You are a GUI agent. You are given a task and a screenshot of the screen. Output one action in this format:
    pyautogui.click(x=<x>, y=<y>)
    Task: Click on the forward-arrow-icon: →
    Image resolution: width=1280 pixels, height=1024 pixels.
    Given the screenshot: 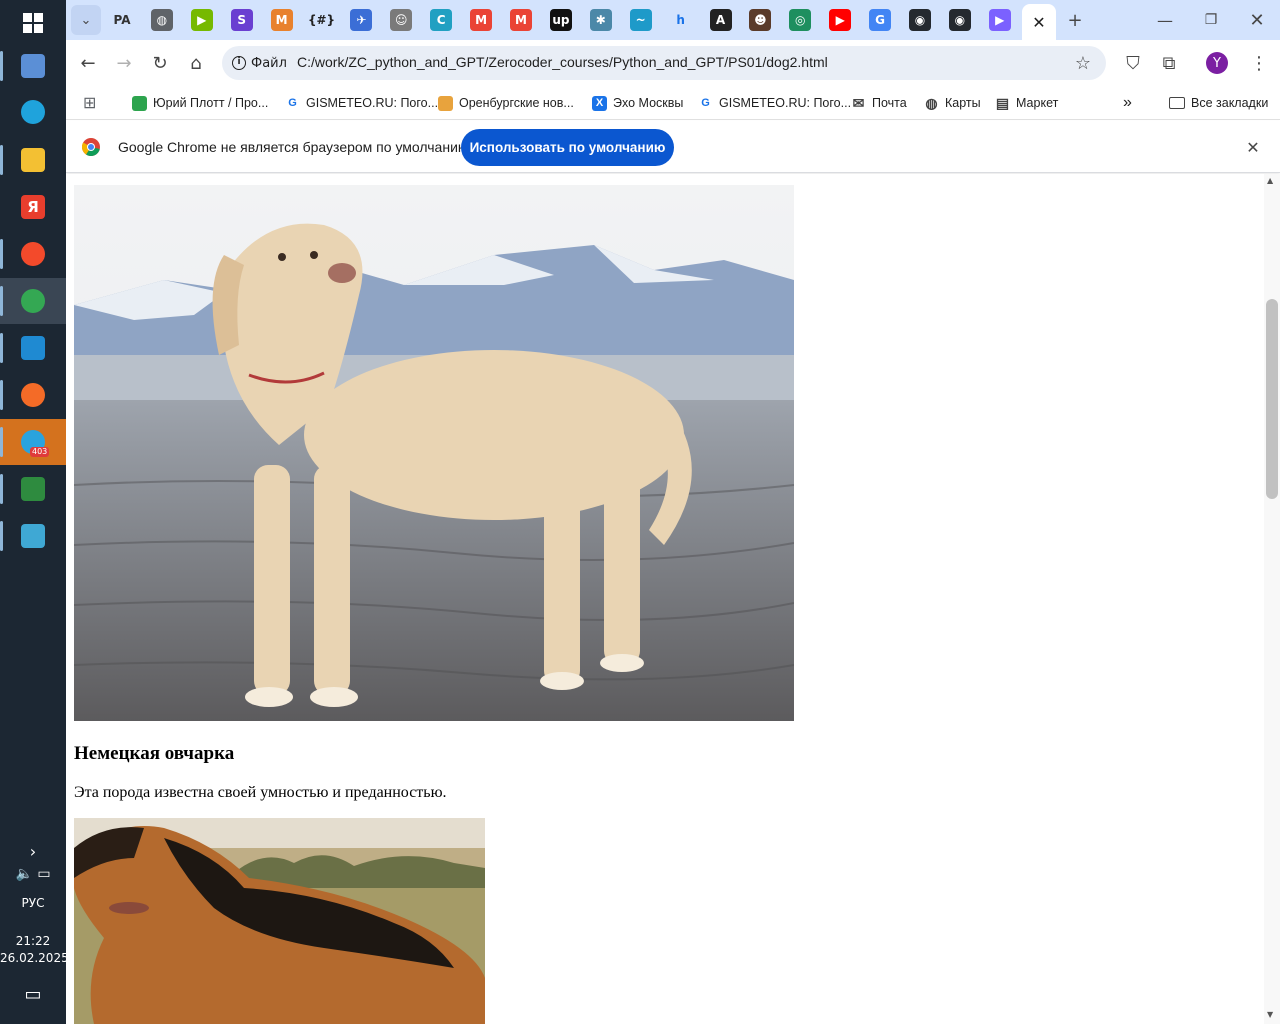 What is the action you would take?
    pyautogui.click(x=124, y=63)
    